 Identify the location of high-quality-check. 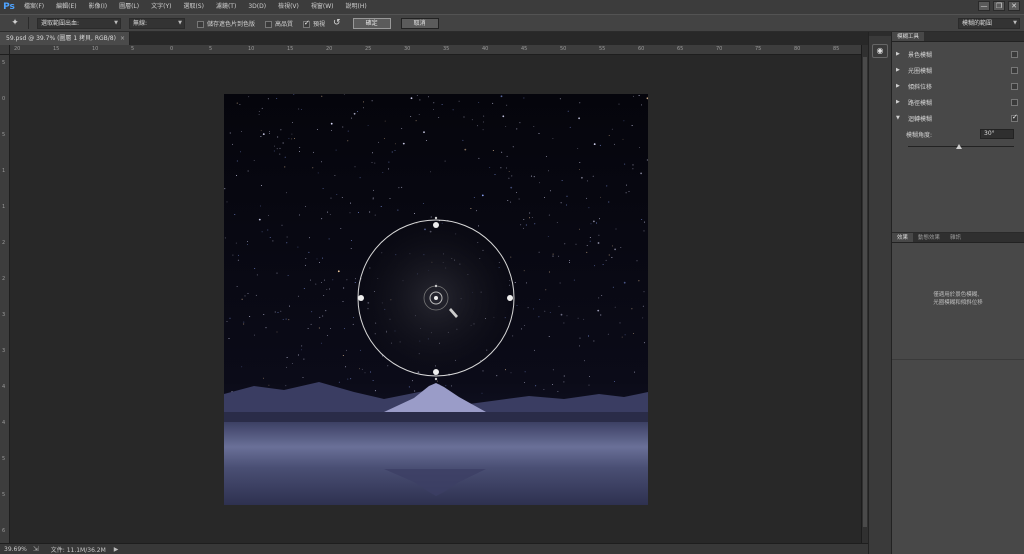
(269, 24).